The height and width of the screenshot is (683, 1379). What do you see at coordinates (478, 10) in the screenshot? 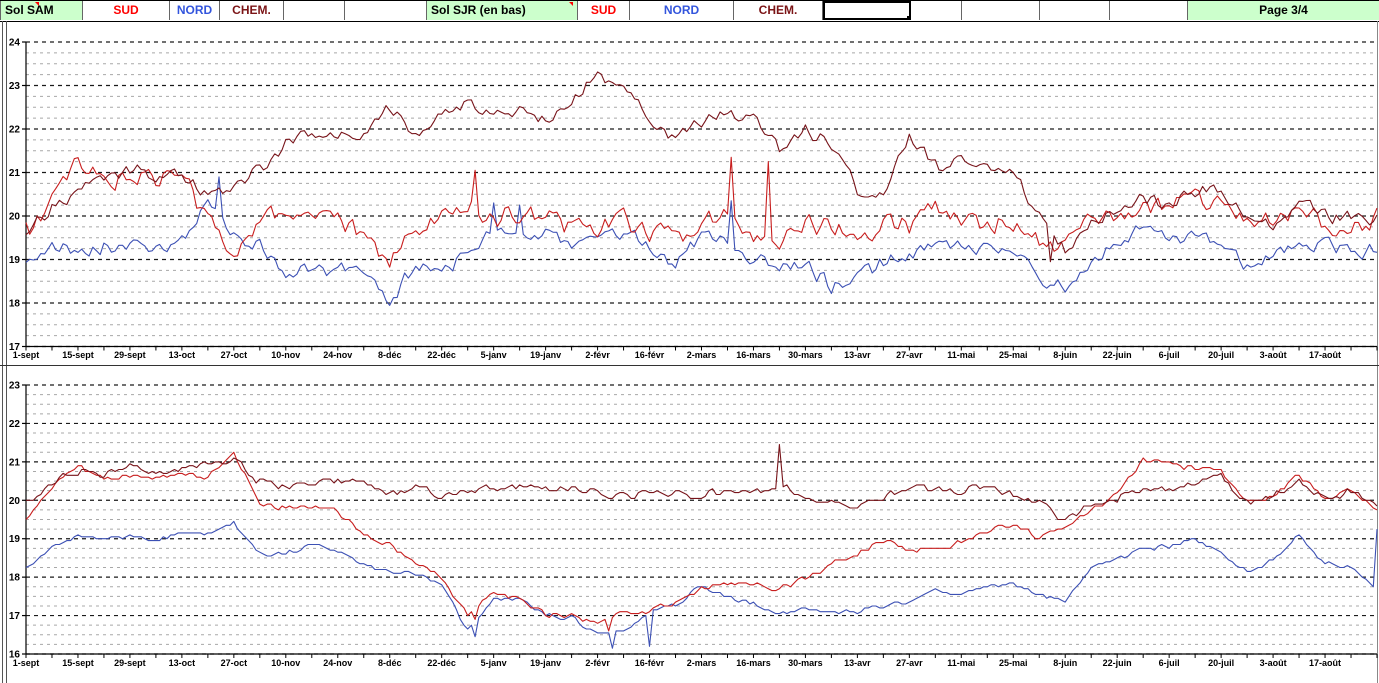
I see `sjr-title-label: Sol SJR (en bas)` at bounding box center [478, 10].